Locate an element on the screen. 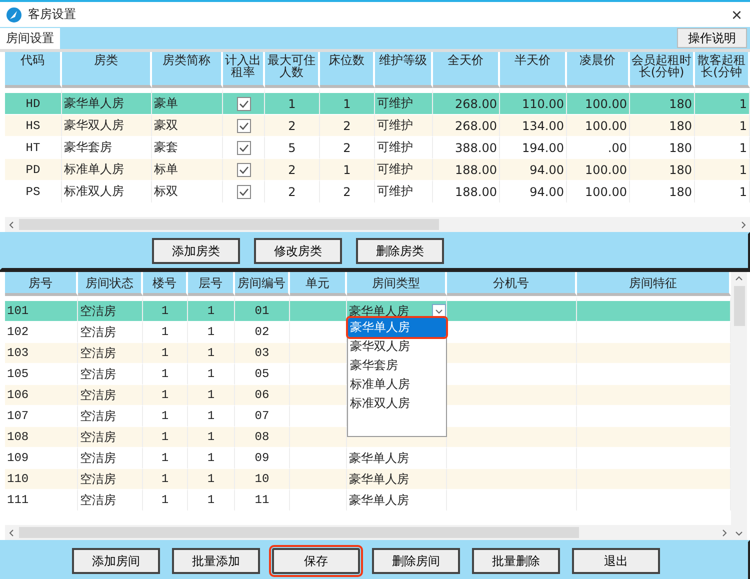 This screenshot has height=579, width=750. column-header: 全天价 is located at coordinates (466, 70).